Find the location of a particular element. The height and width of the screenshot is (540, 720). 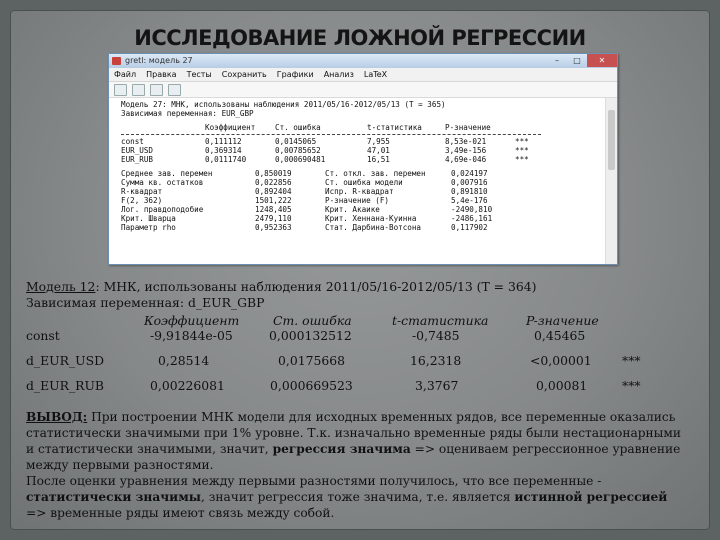

maximize-icon: □ is located at coordinates (577, 60).